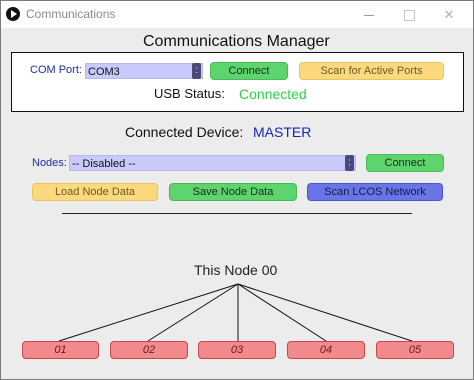 Image resolution: width=474 pixels, height=380 pixels. What do you see at coordinates (71, 14) in the screenshot?
I see `window-title: Communications` at bounding box center [71, 14].